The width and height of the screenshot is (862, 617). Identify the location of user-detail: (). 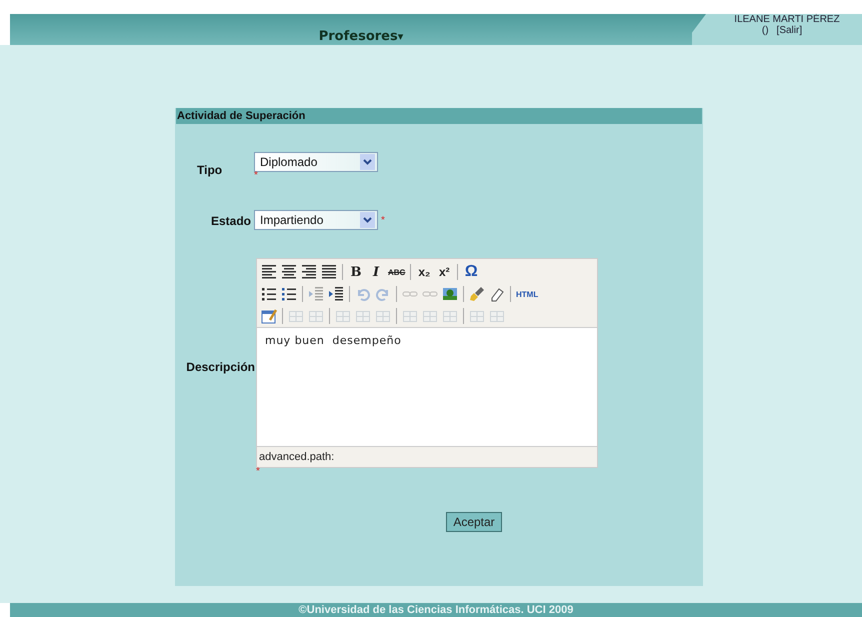
(765, 30).